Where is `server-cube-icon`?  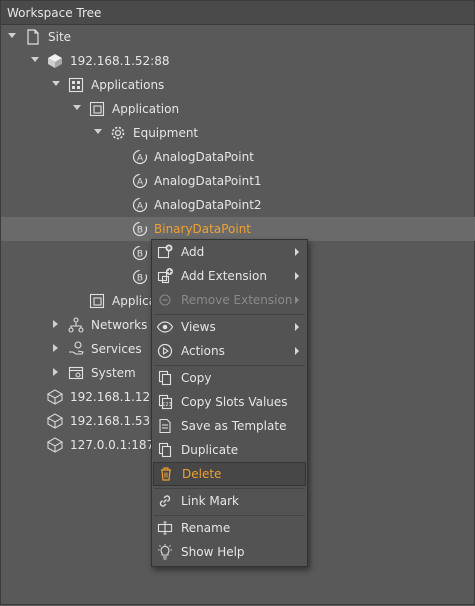
server-cube-icon is located at coordinates (55, 61).